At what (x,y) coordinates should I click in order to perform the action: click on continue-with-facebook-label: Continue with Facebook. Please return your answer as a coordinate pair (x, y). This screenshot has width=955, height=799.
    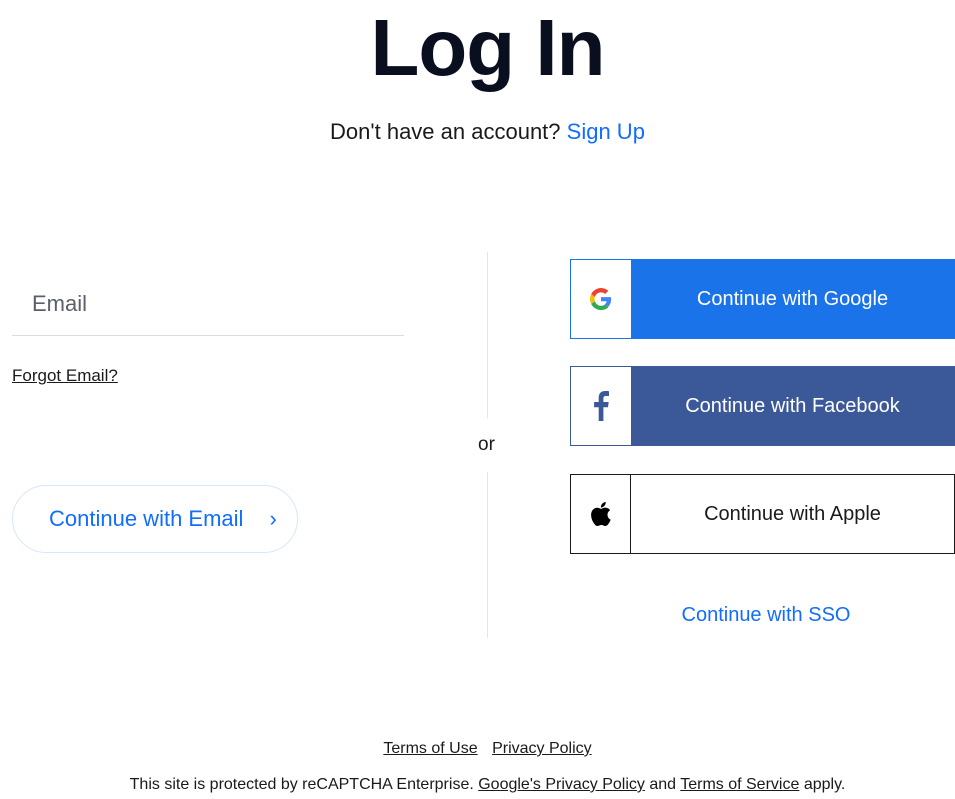
    Looking at the image, I should click on (792, 405).